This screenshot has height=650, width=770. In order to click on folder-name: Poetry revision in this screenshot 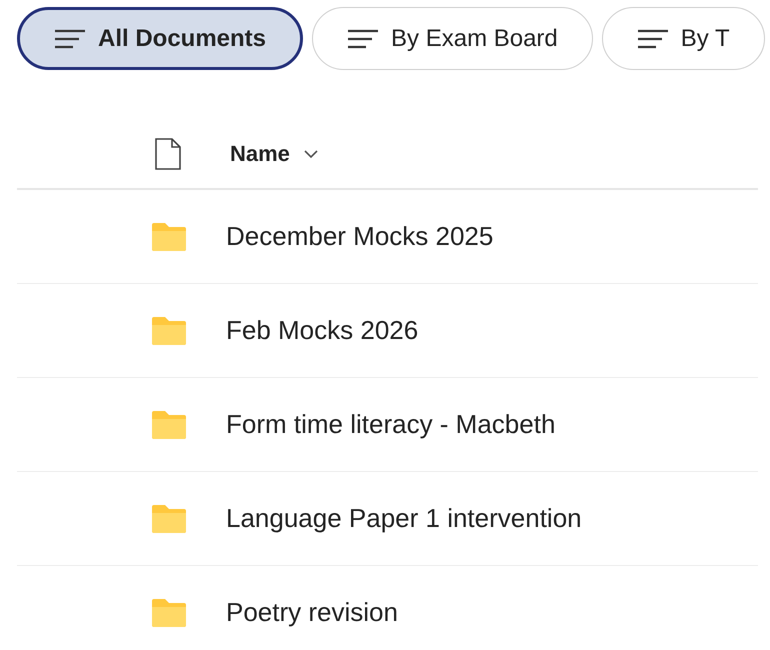, I will do `click(312, 612)`.